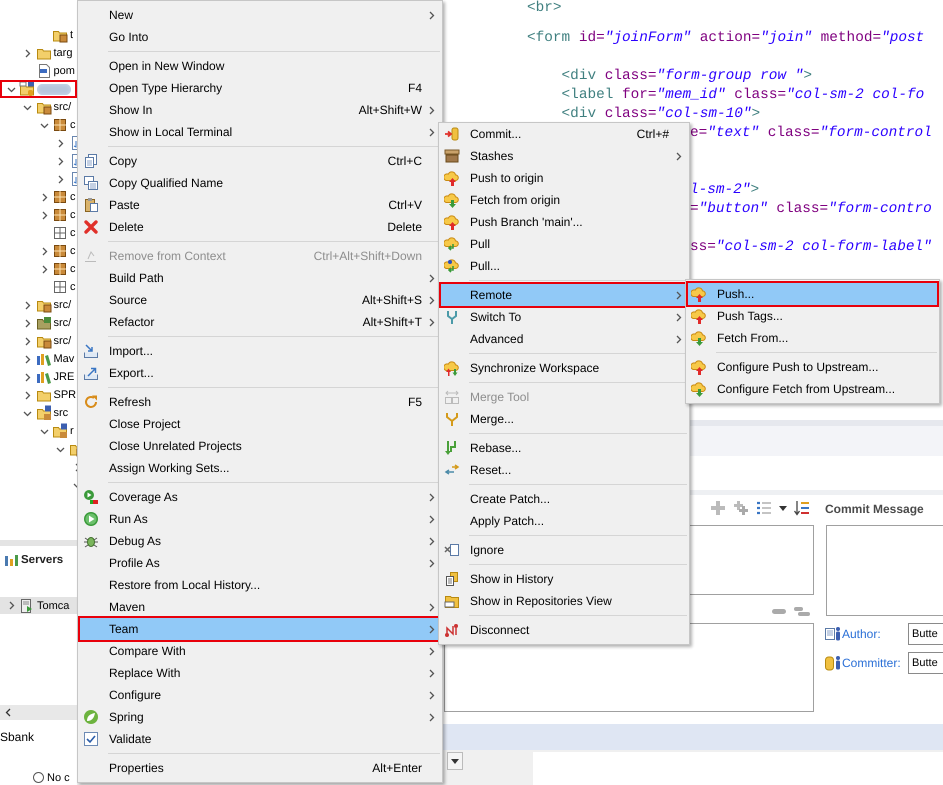  I want to click on author-link: Author:, so click(875, 634).